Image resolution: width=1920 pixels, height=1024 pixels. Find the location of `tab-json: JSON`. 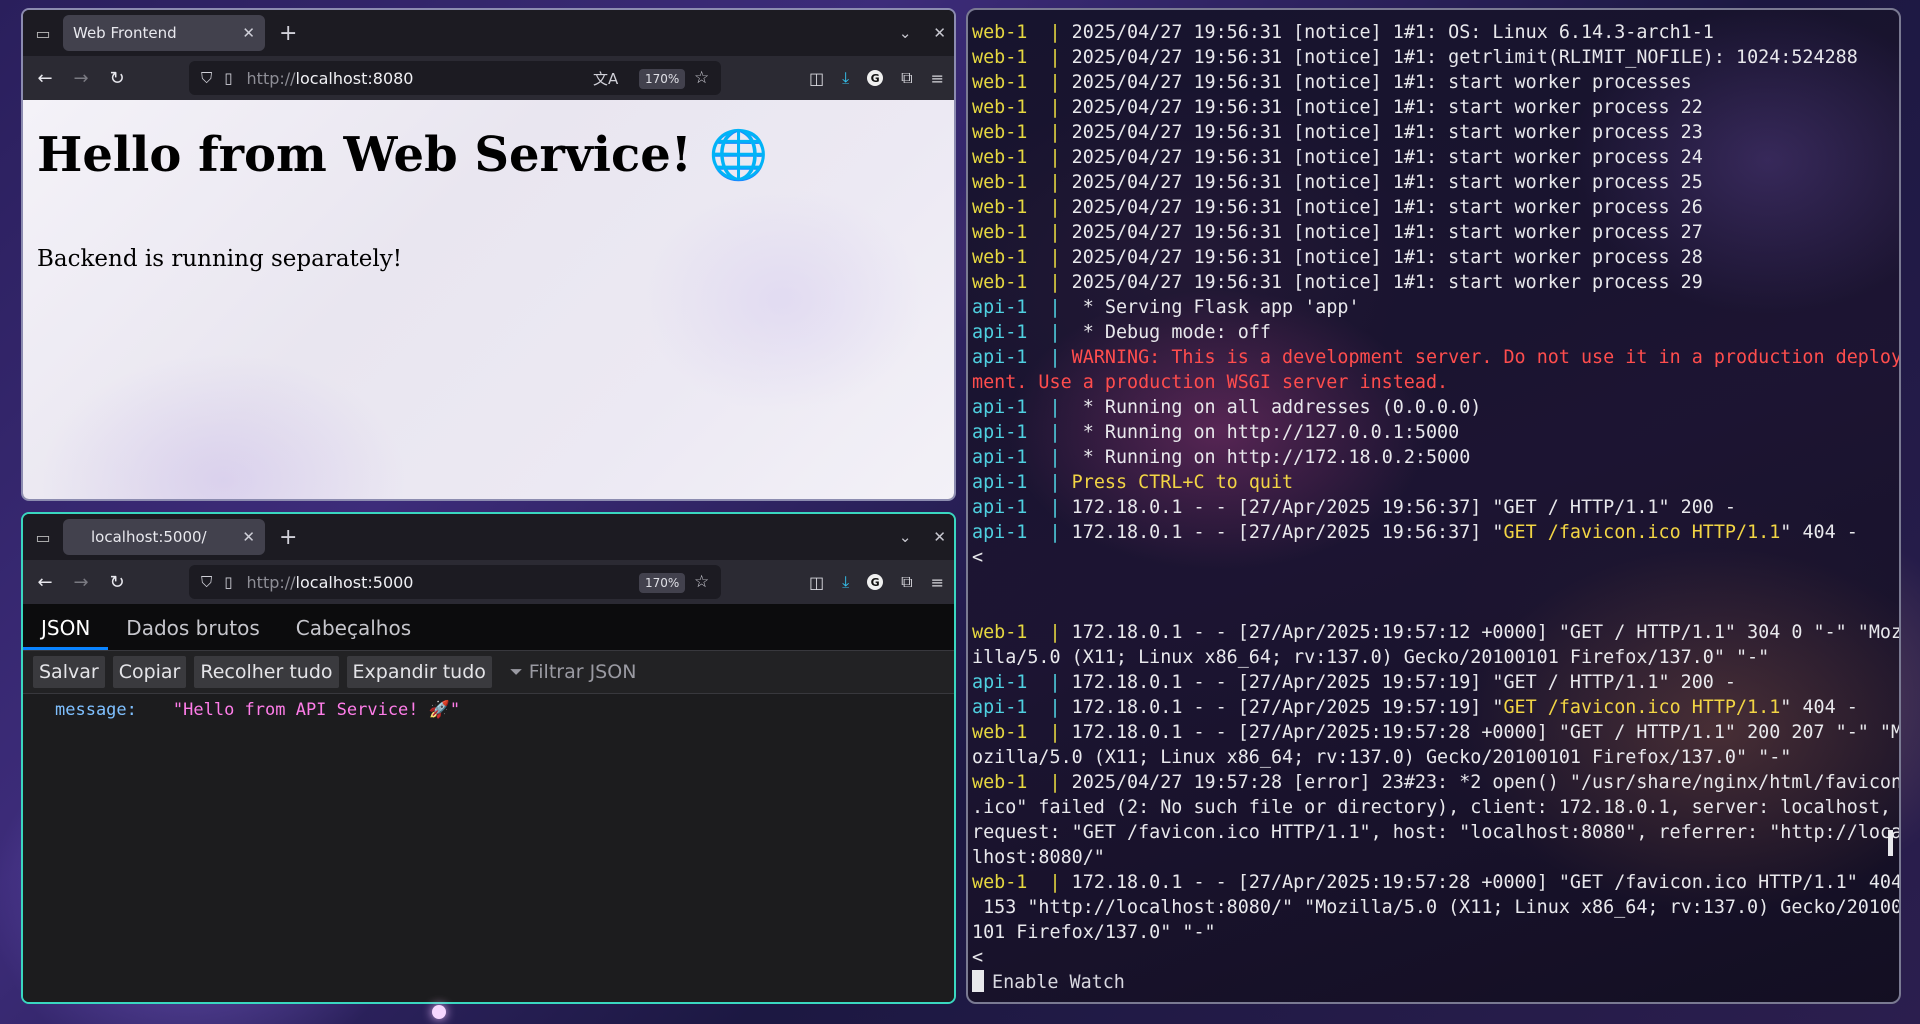

tab-json: JSON is located at coordinates (66, 633).